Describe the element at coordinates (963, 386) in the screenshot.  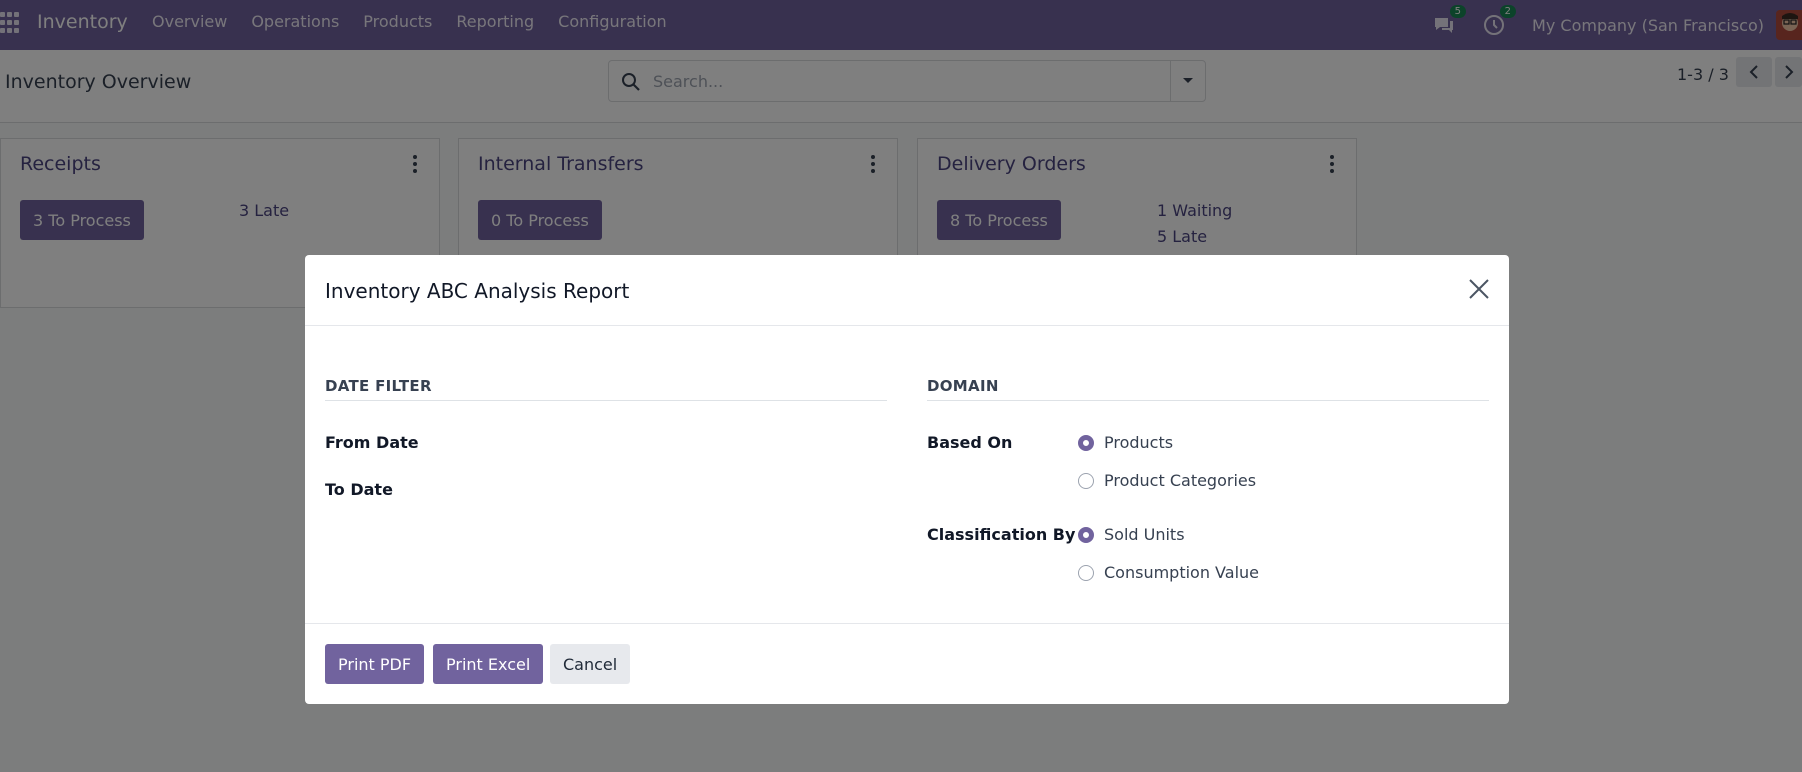
I see `domain-section-title: DOMAIN` at that location.